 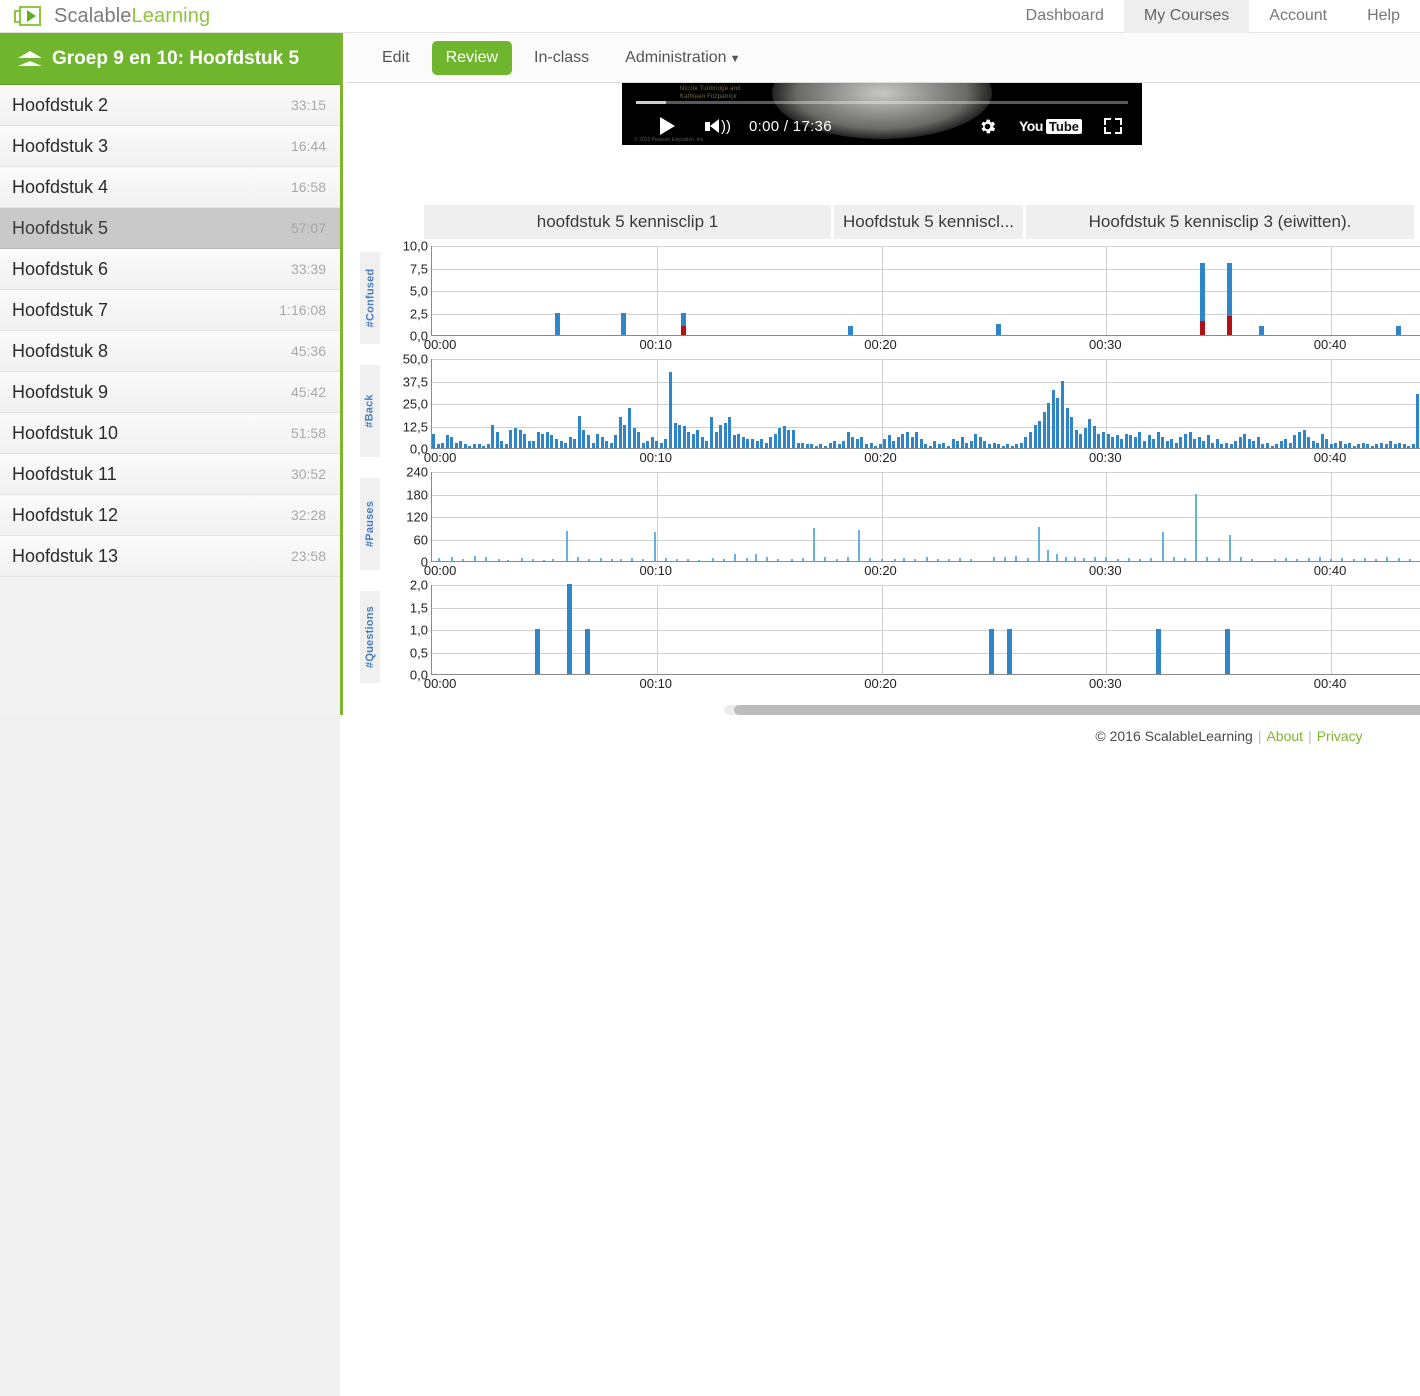 I want to click on tab-in-class: In-class, so click(x=561, y=58).